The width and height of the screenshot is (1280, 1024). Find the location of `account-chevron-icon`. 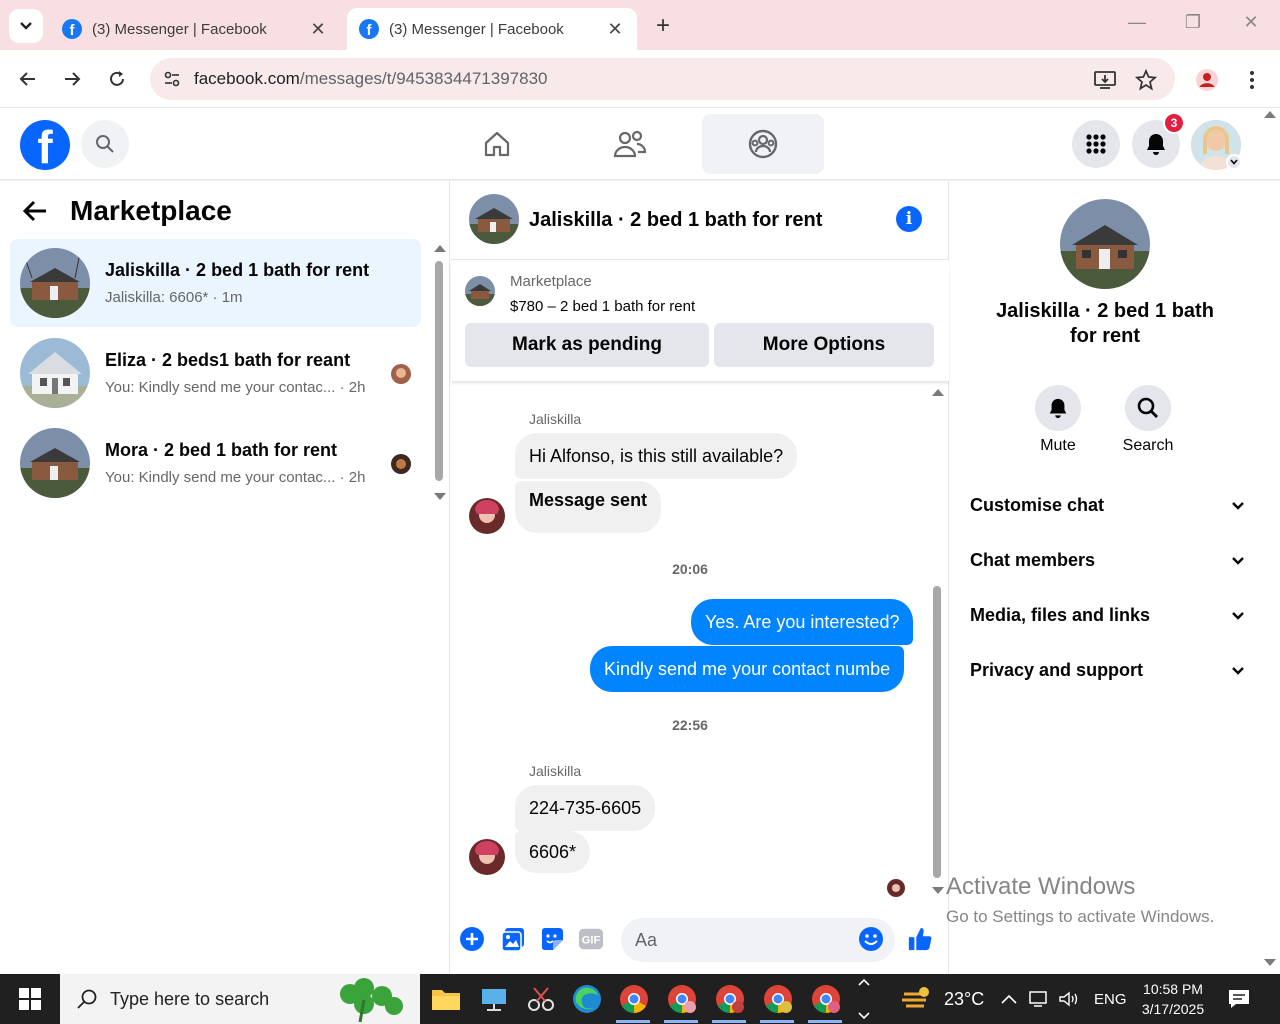

account-chevron-icon is located at coordinates (1234, 162).